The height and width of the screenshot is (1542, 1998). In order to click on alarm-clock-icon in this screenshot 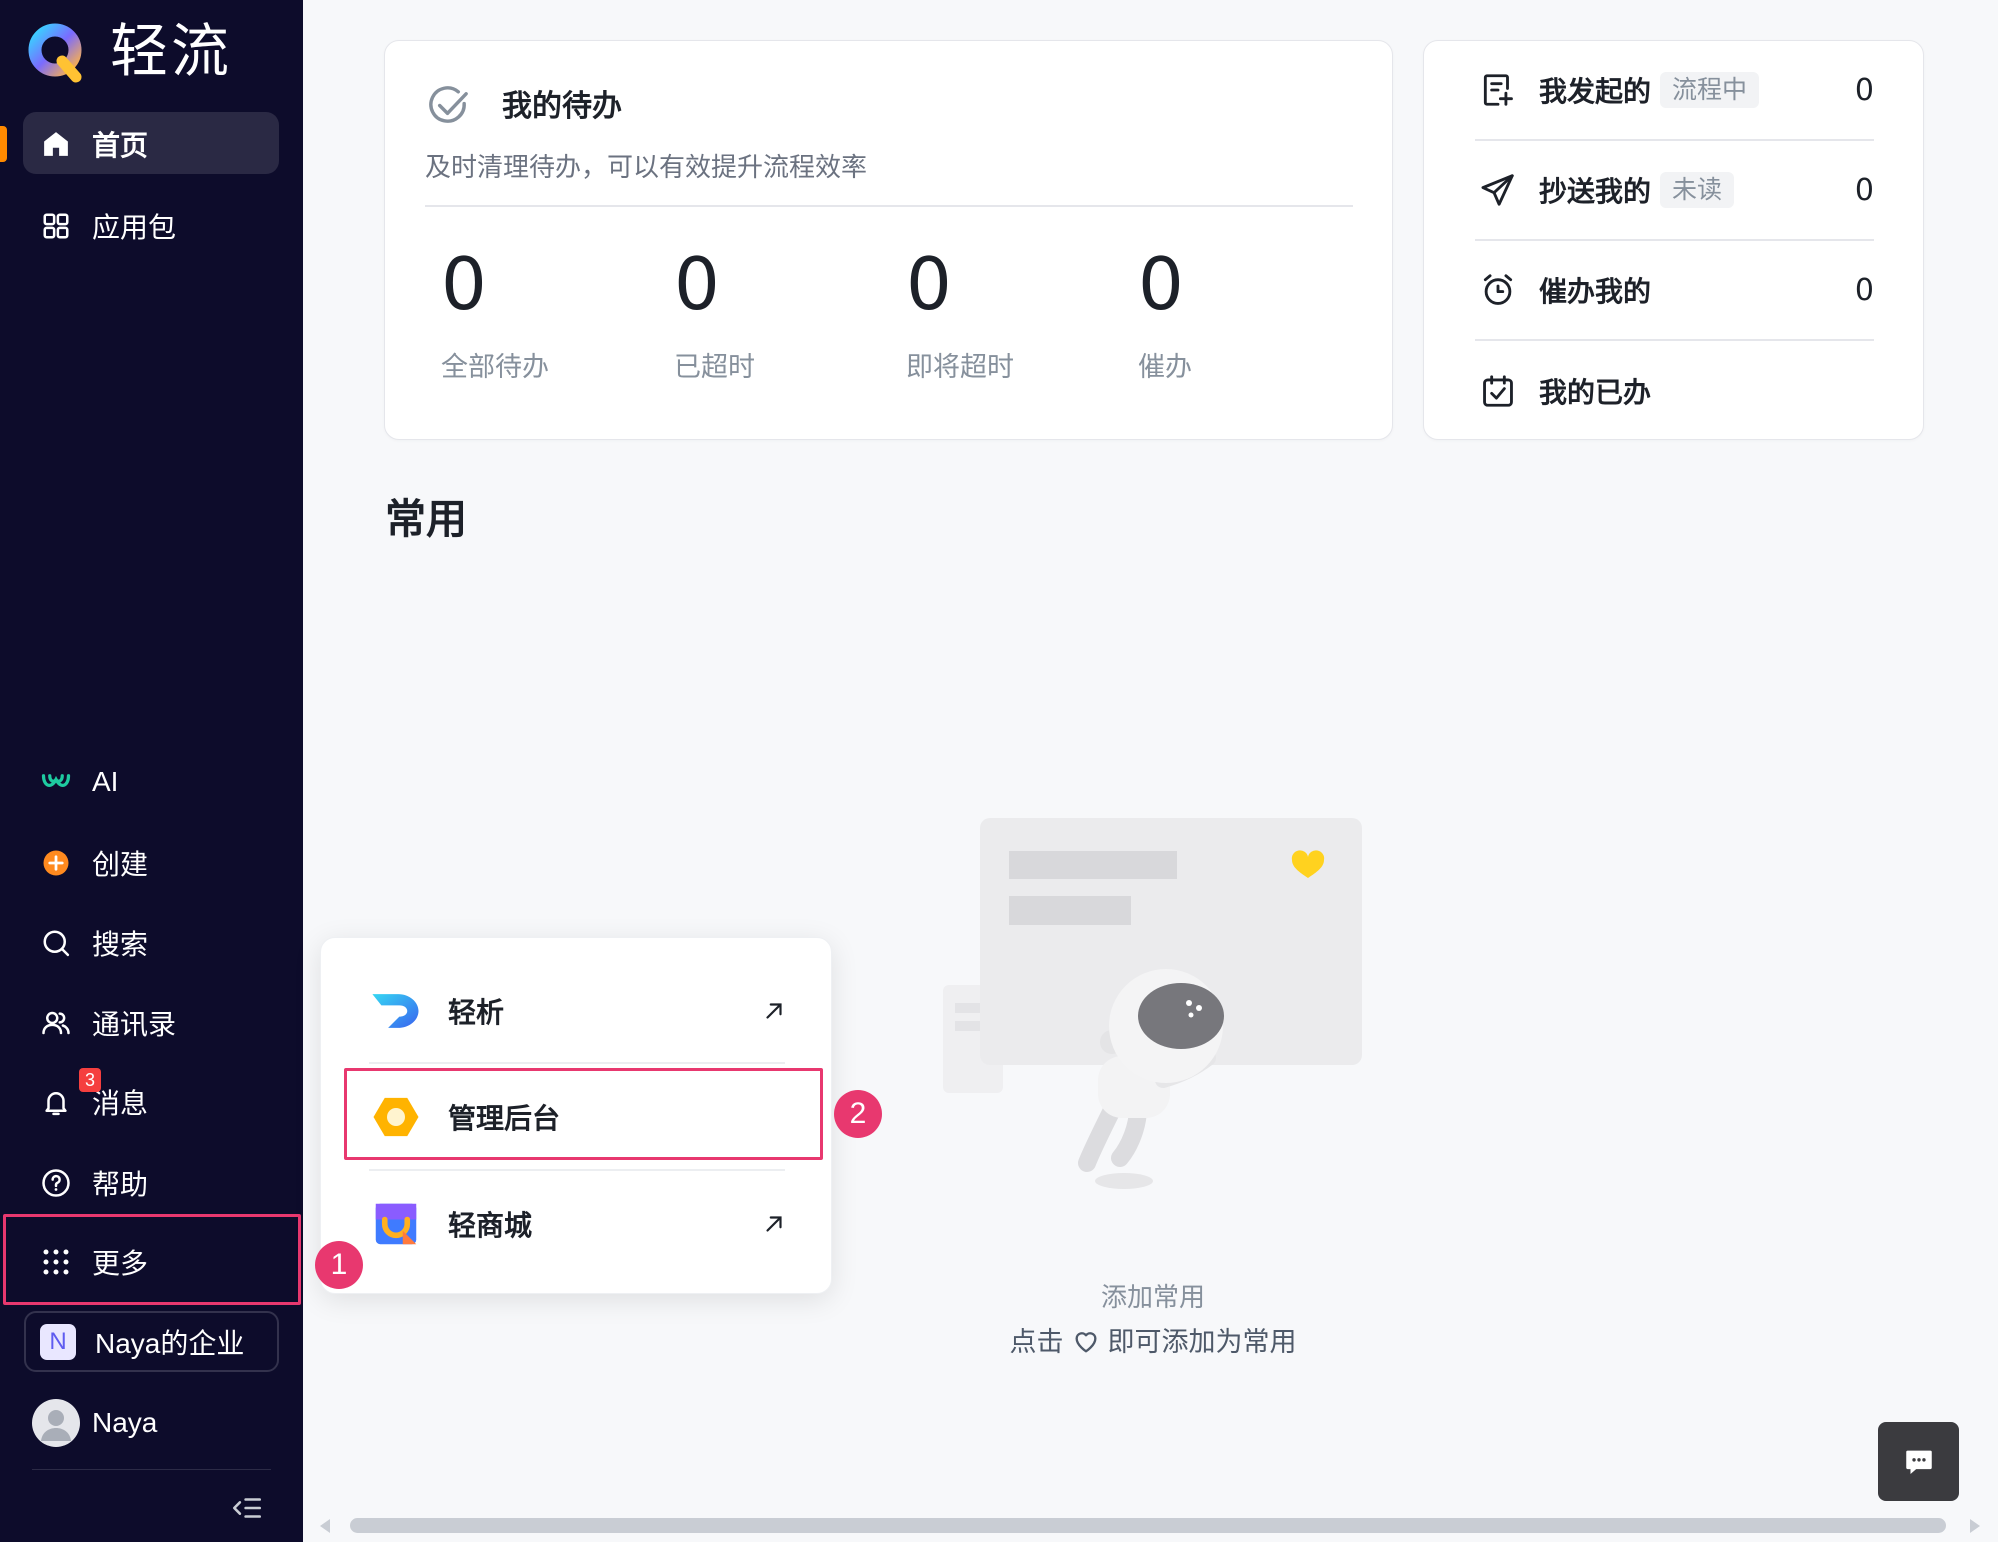, I will do `click(1498, 290)`.